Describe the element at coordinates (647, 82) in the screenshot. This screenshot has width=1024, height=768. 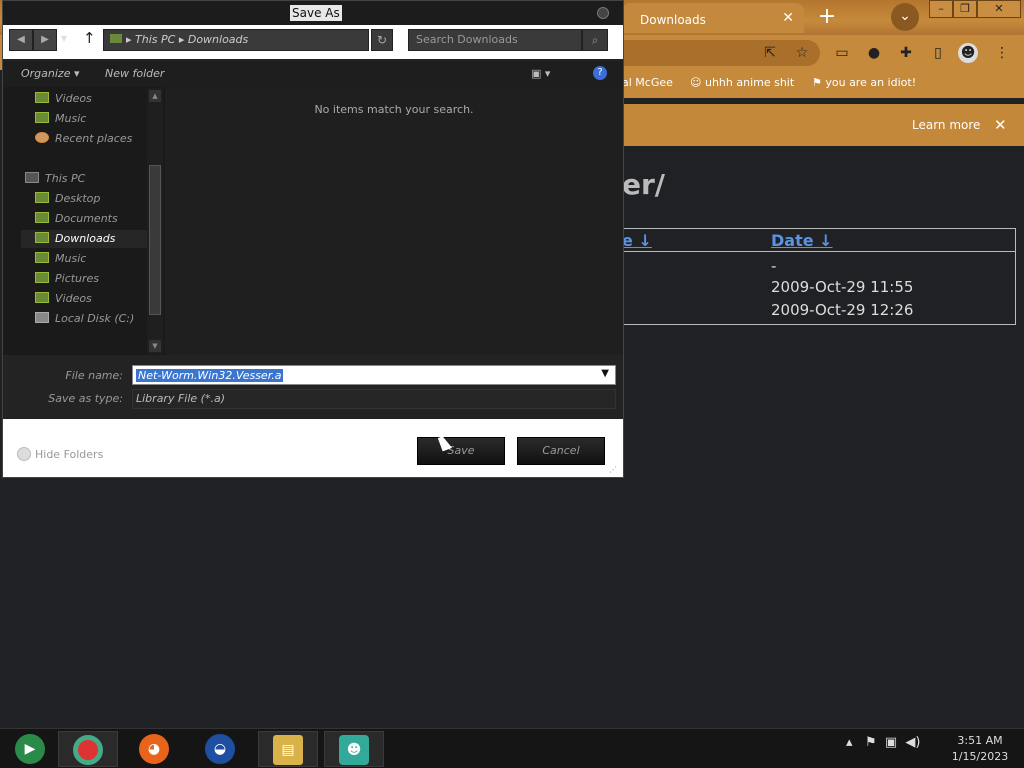
I see `bookmark-item: al McGee` at that location.